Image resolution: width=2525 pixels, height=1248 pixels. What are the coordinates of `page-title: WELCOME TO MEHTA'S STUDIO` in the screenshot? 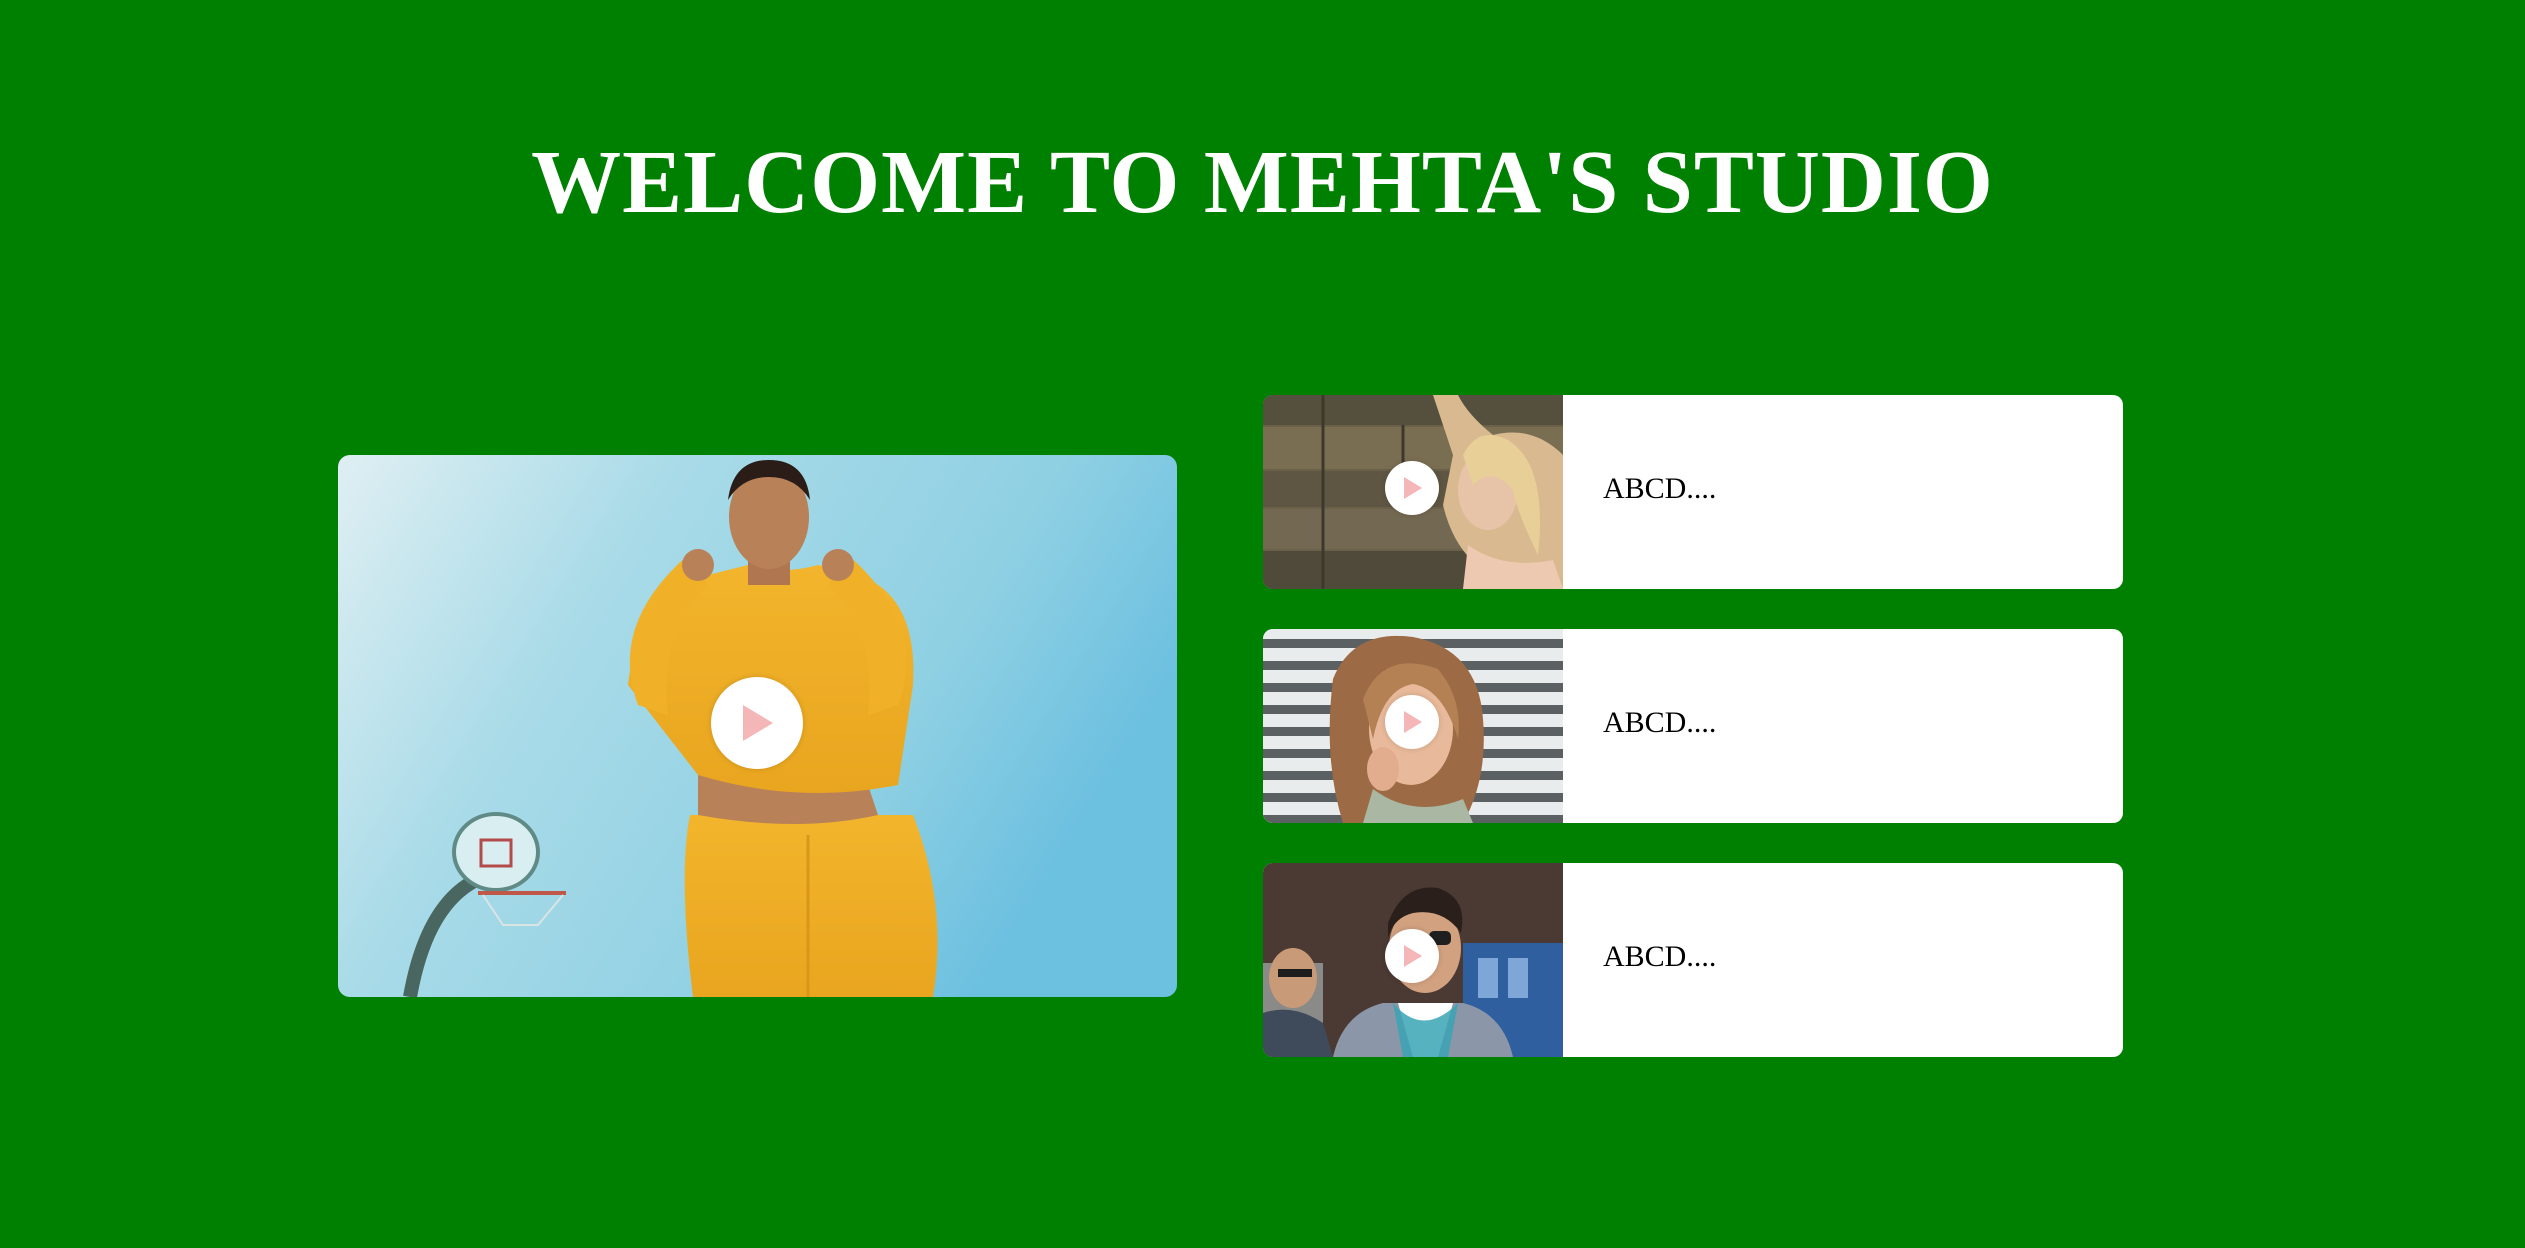 It's located at (1262, 182).